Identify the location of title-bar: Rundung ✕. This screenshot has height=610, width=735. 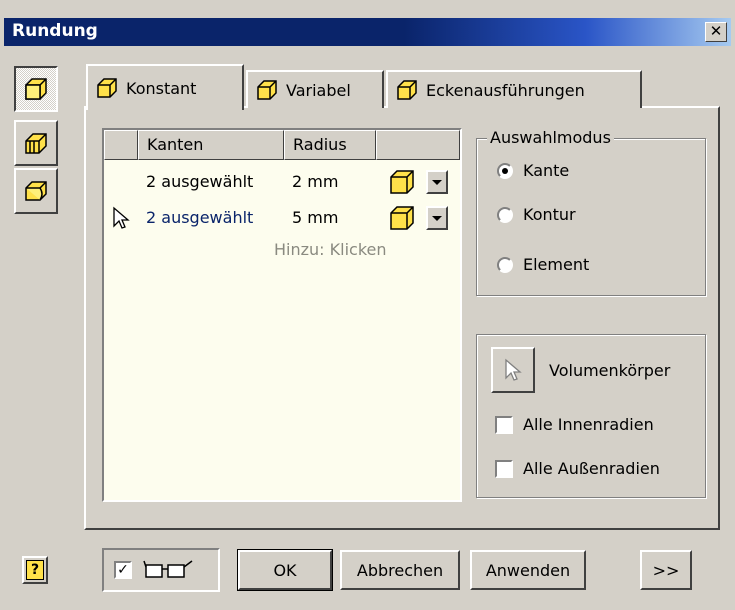
(367, 32).